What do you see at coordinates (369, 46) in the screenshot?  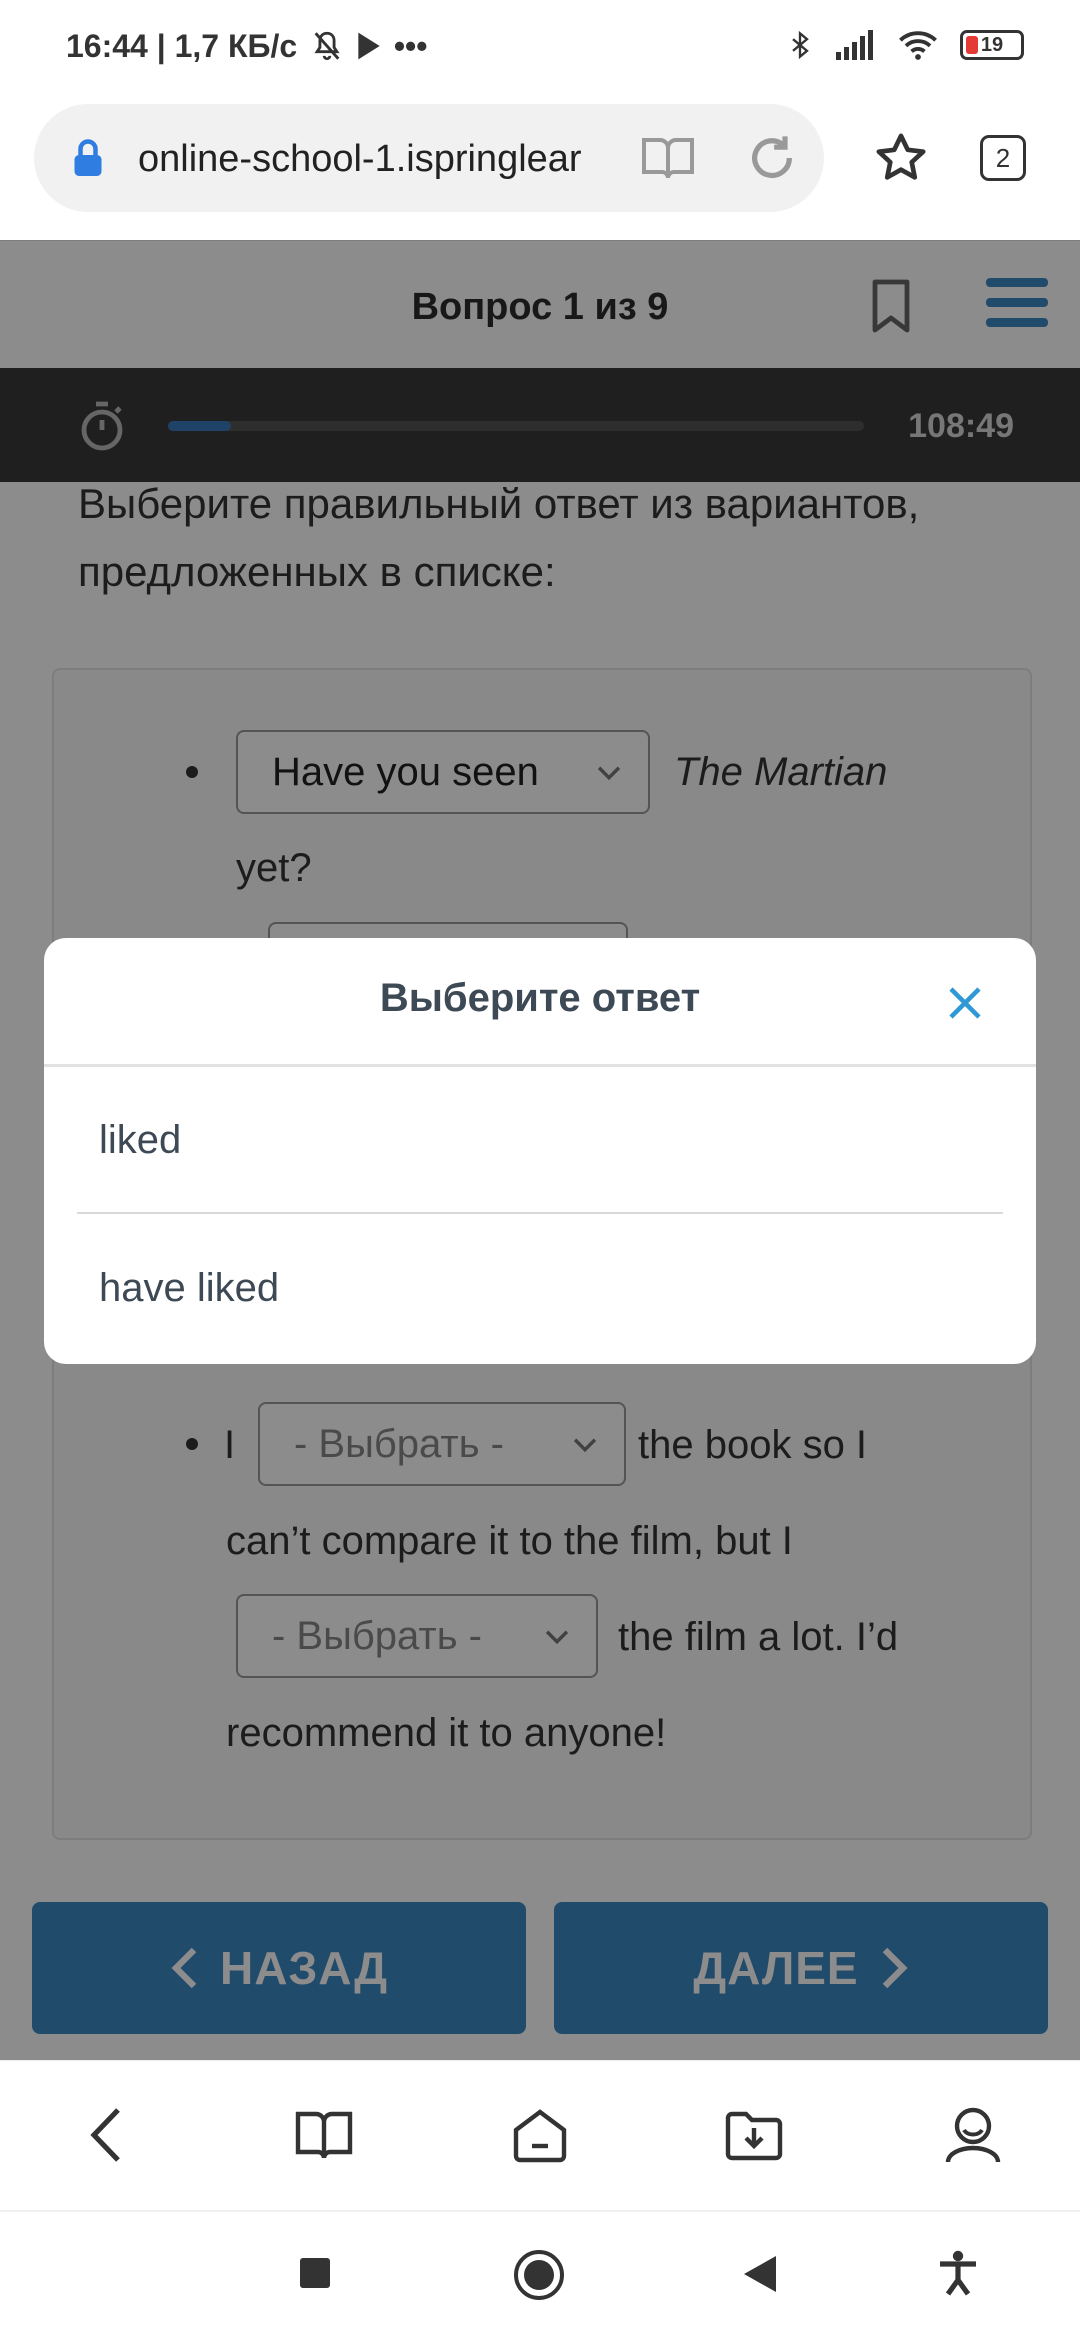 I see `play-store-icon` at bounding box center [369, 46].